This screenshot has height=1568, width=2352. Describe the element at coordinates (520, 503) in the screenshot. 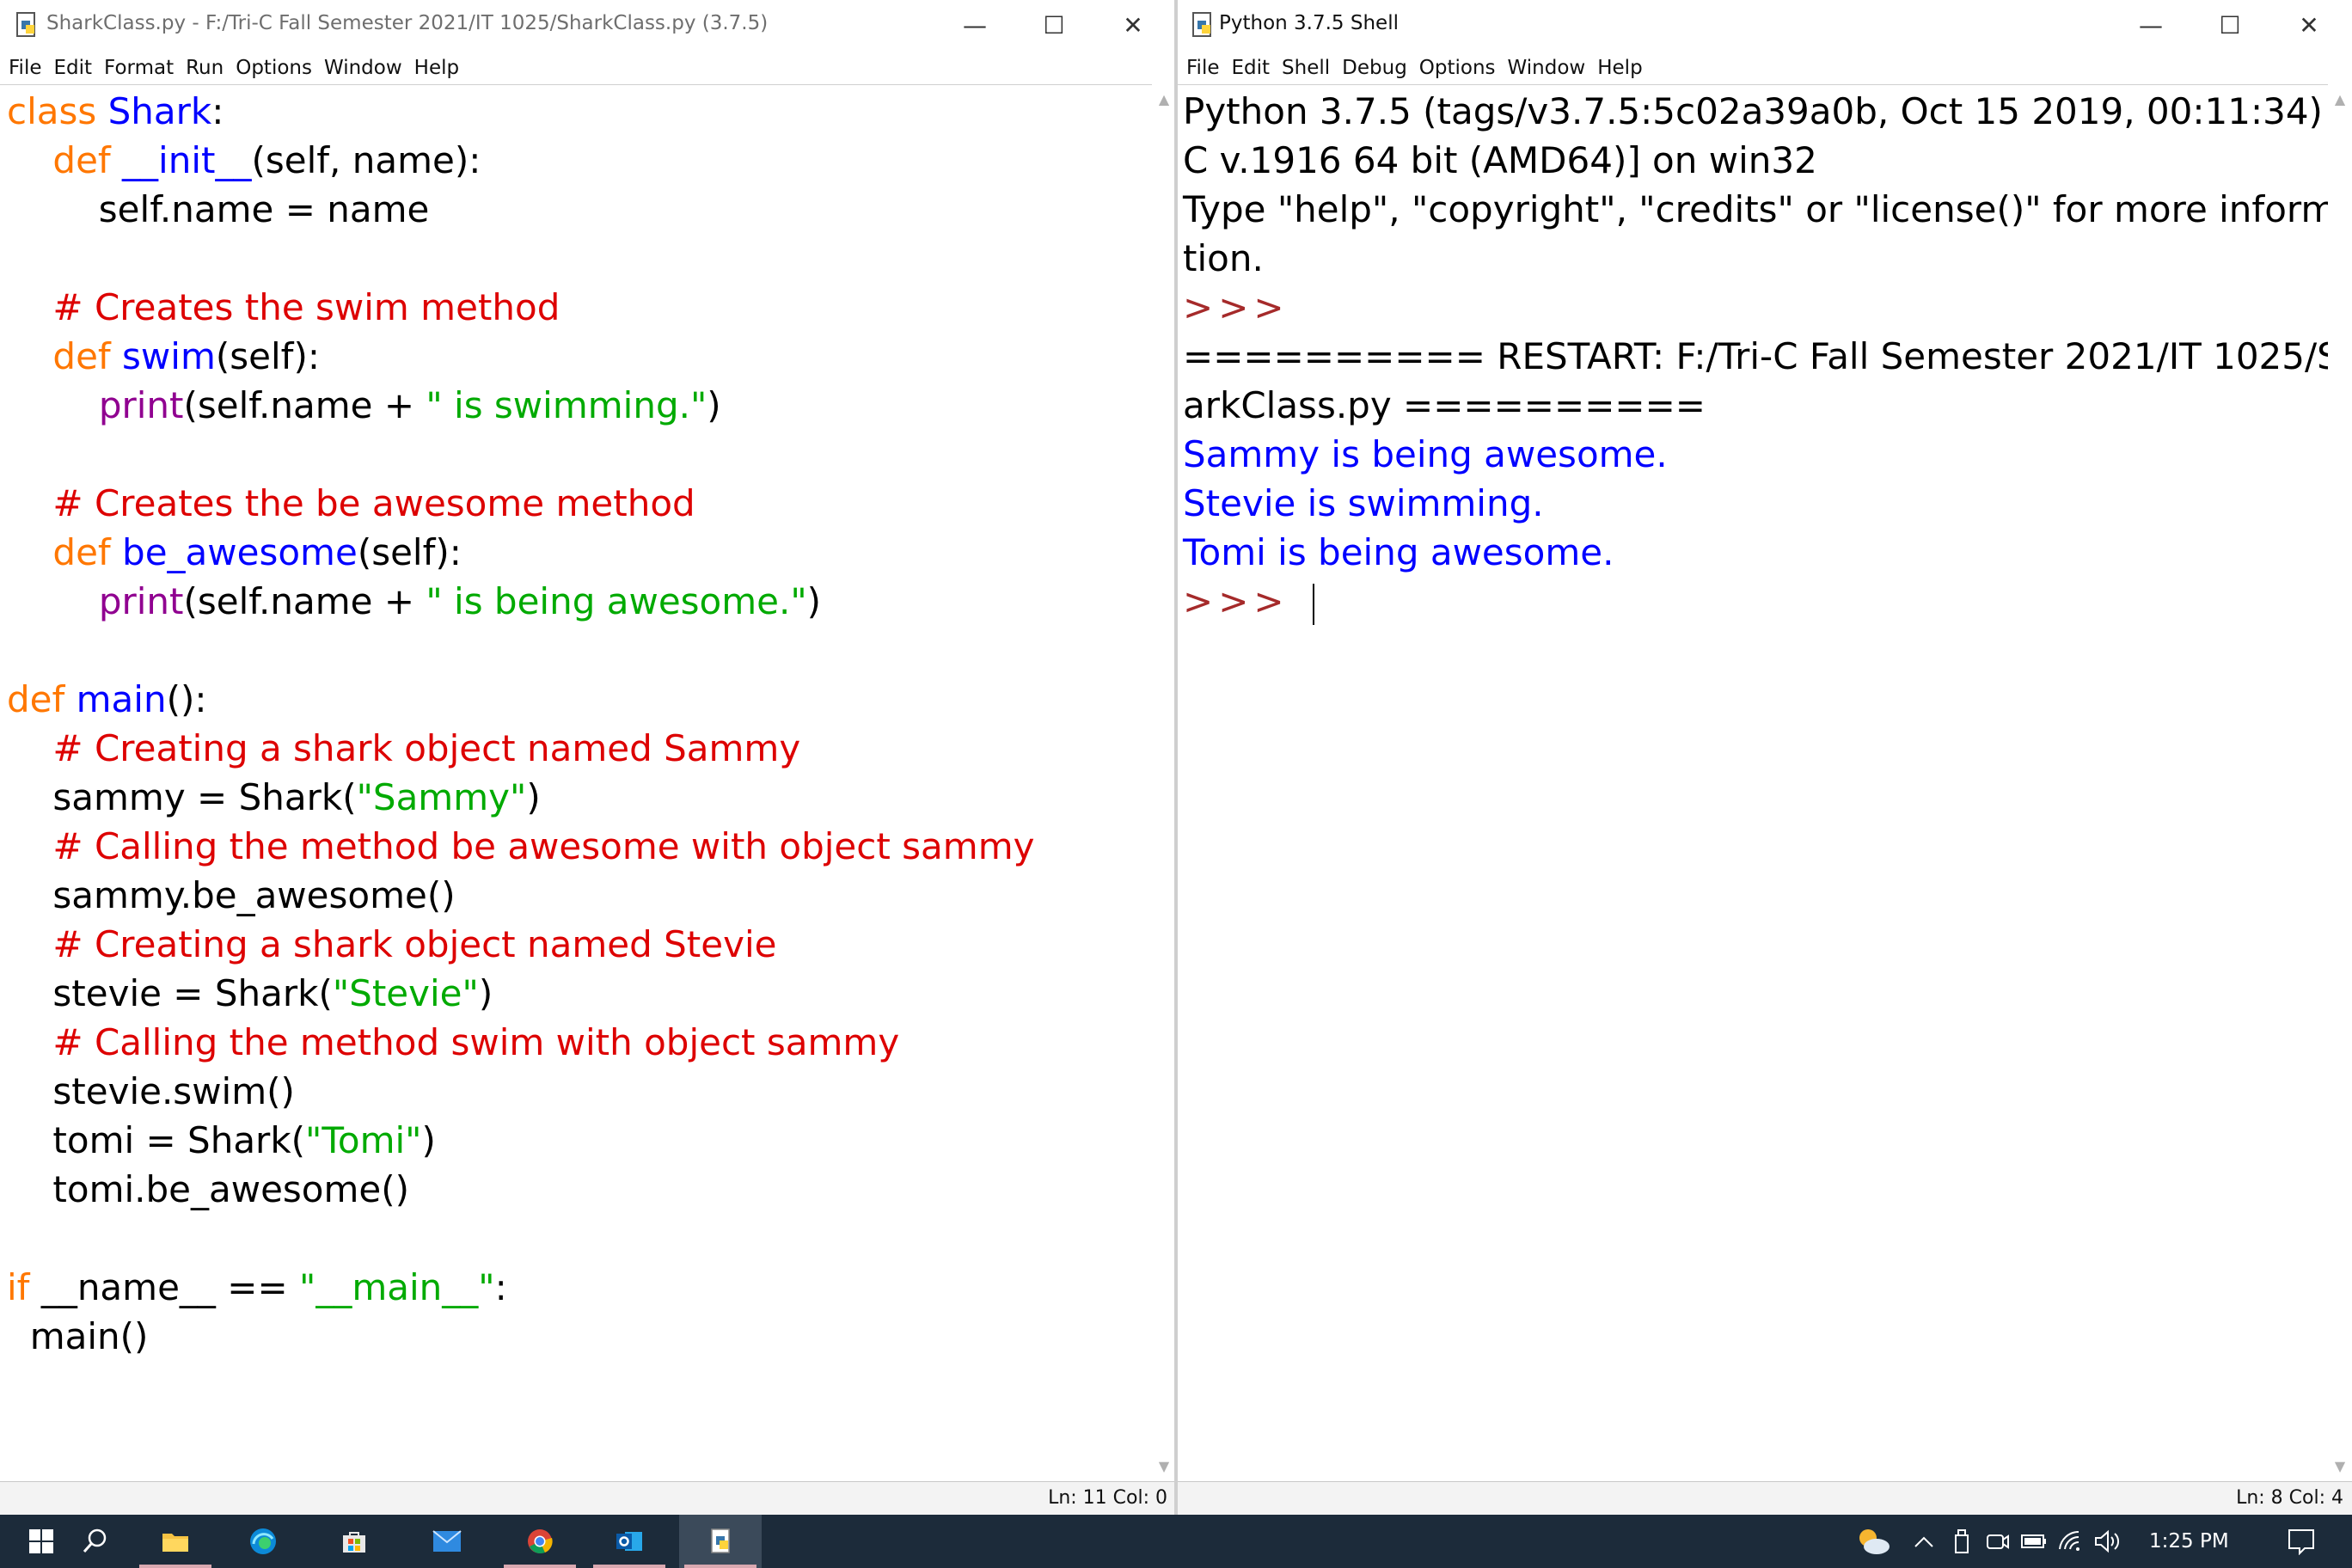

I see `code-line: # Creates the be awesome method` at that location.